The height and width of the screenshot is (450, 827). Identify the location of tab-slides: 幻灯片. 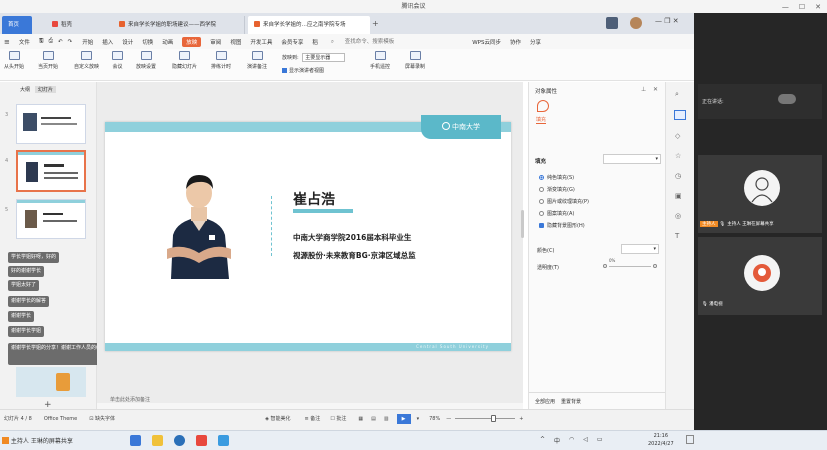
(46, 89).